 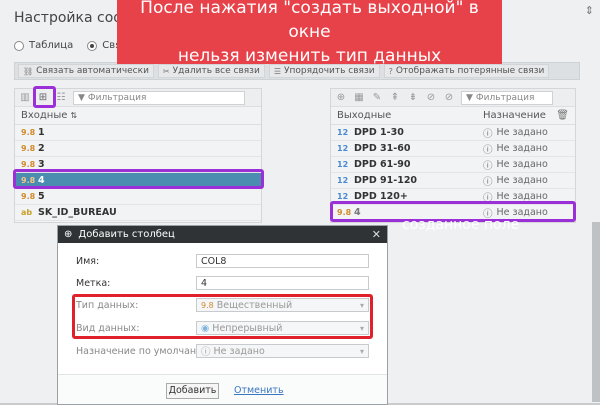 I want to click on sort-icon: ⇅, so click(x=74, y=115).